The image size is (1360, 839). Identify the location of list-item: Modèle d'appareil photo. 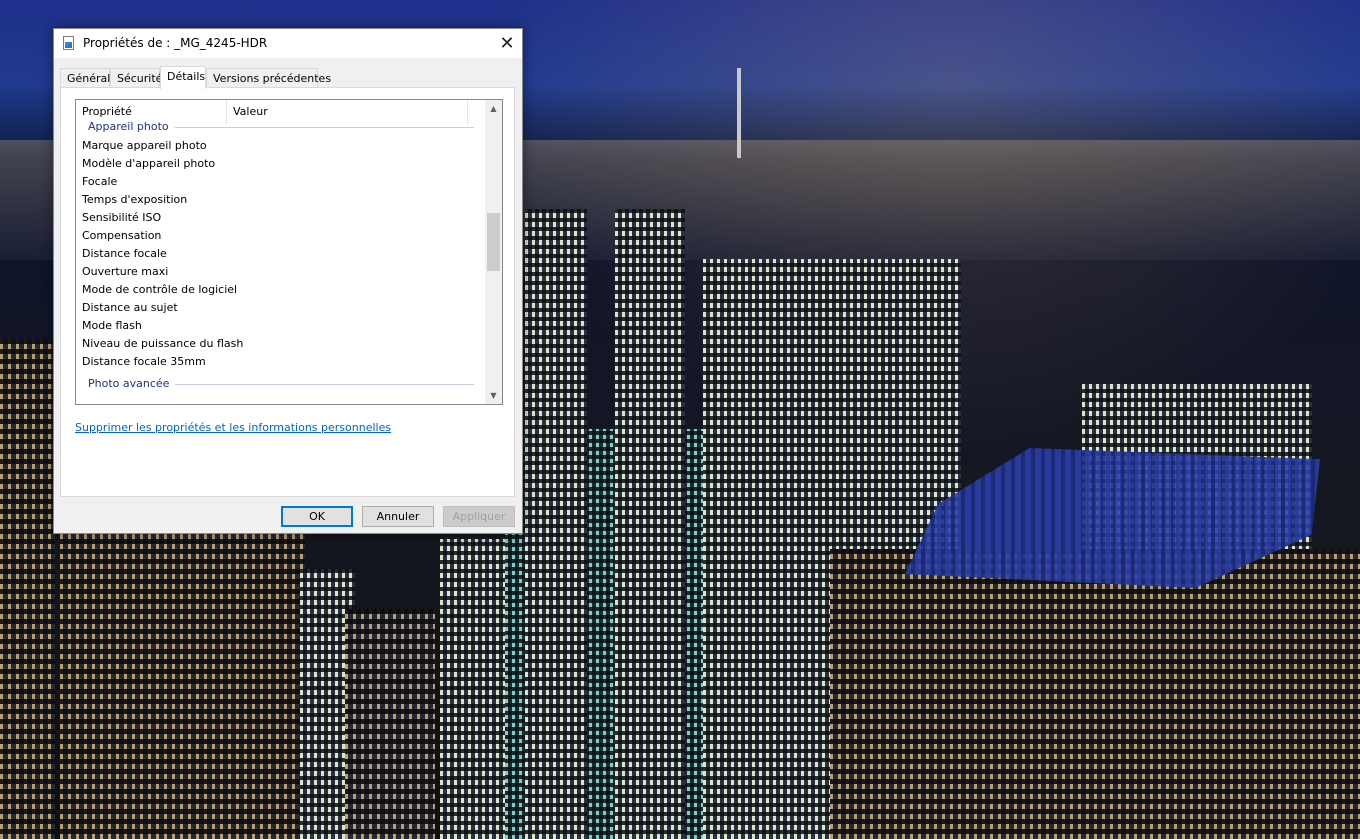
(148, 164).